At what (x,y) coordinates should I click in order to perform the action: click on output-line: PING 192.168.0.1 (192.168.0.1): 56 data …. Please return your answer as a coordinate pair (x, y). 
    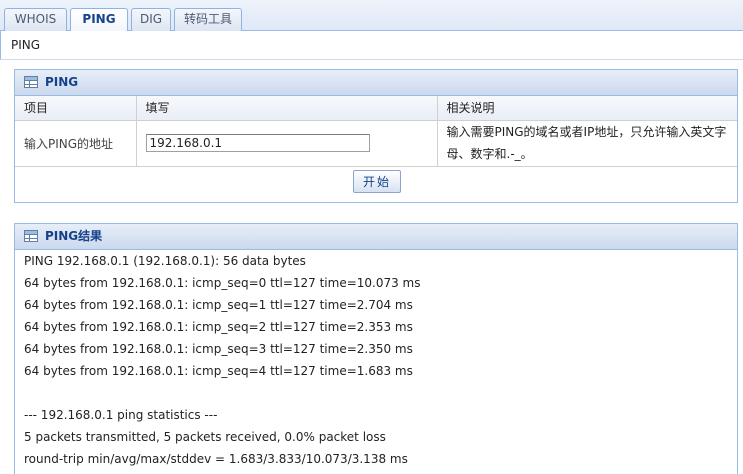
    Looking at the image, I should click on (165, 261).